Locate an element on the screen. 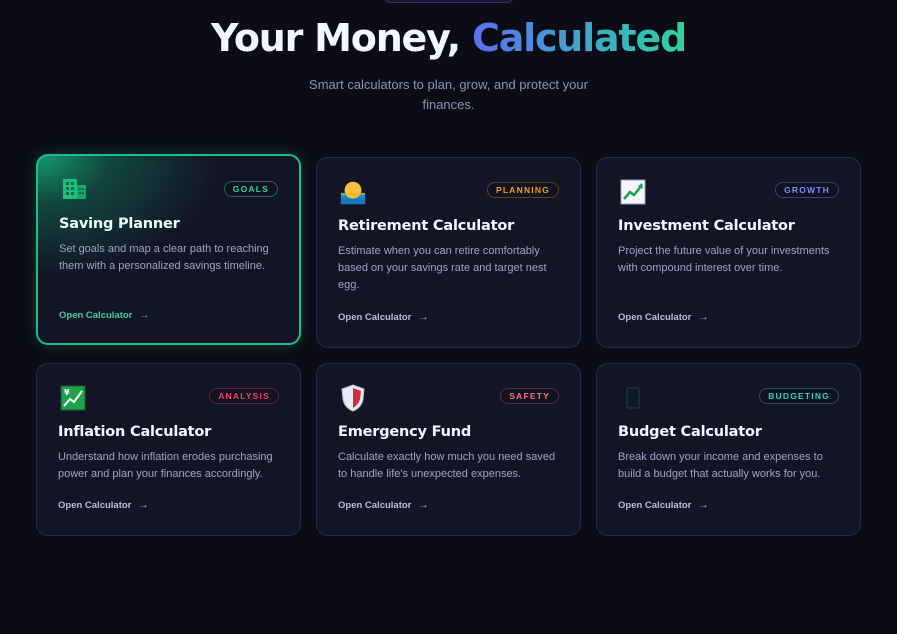 Image resolution: width=897 pixels, height=634 pixels. chart-increasing-icon is located at coordinates (633, 192).